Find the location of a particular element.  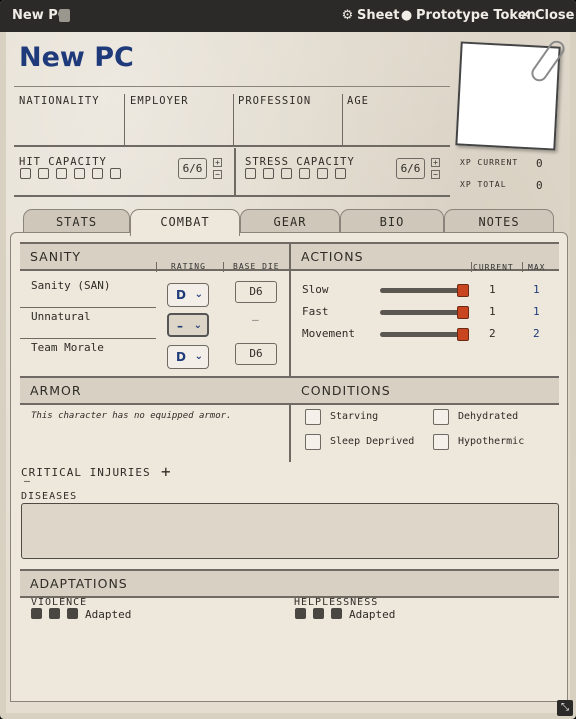

starving-label: Starving is located at coordinates (354, 416).